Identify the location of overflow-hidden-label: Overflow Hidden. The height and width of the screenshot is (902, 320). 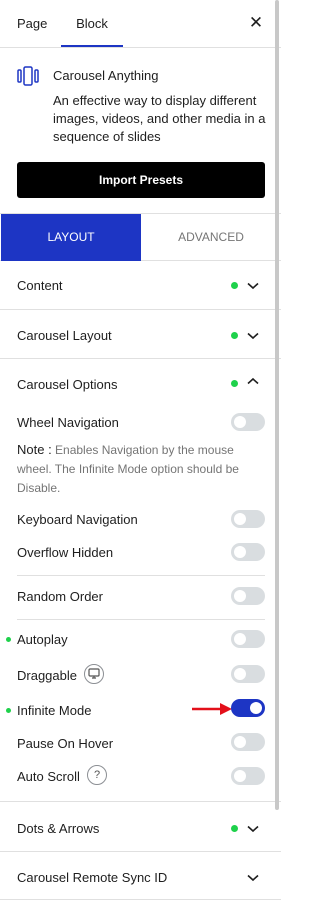
(65, 552).